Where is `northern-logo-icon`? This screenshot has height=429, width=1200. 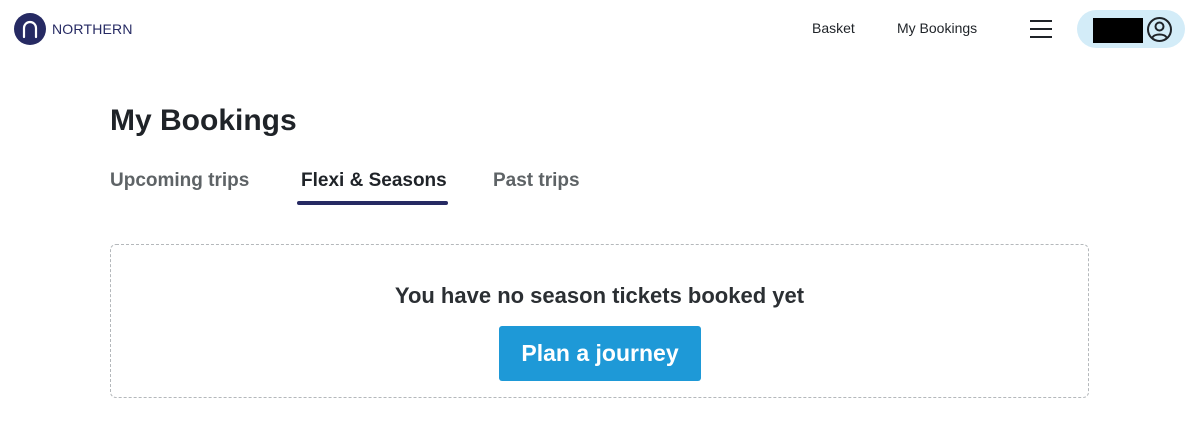
northern-logo-icon is located at coordinates (30, 29).